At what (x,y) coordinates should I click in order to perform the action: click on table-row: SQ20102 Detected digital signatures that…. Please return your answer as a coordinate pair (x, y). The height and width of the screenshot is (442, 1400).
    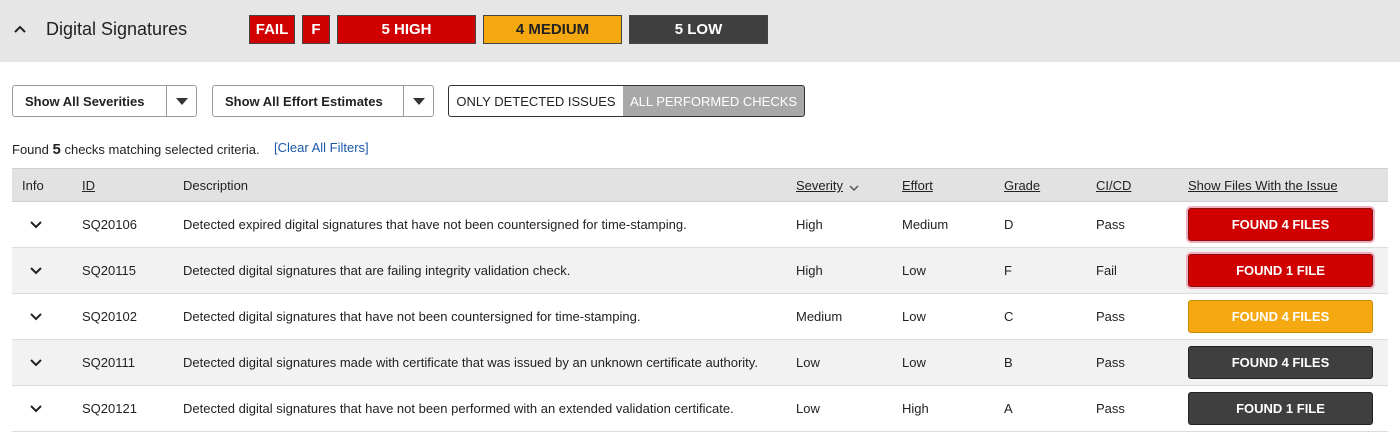
    Looking at the image, I should click on (700, 317).